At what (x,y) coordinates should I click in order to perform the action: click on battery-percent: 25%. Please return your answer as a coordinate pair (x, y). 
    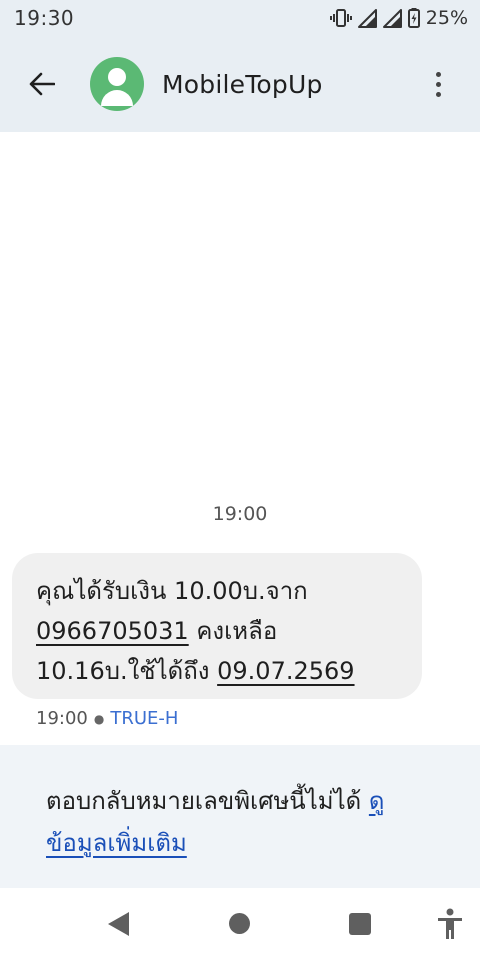
    Looking at the image, I should click on (446, 18).